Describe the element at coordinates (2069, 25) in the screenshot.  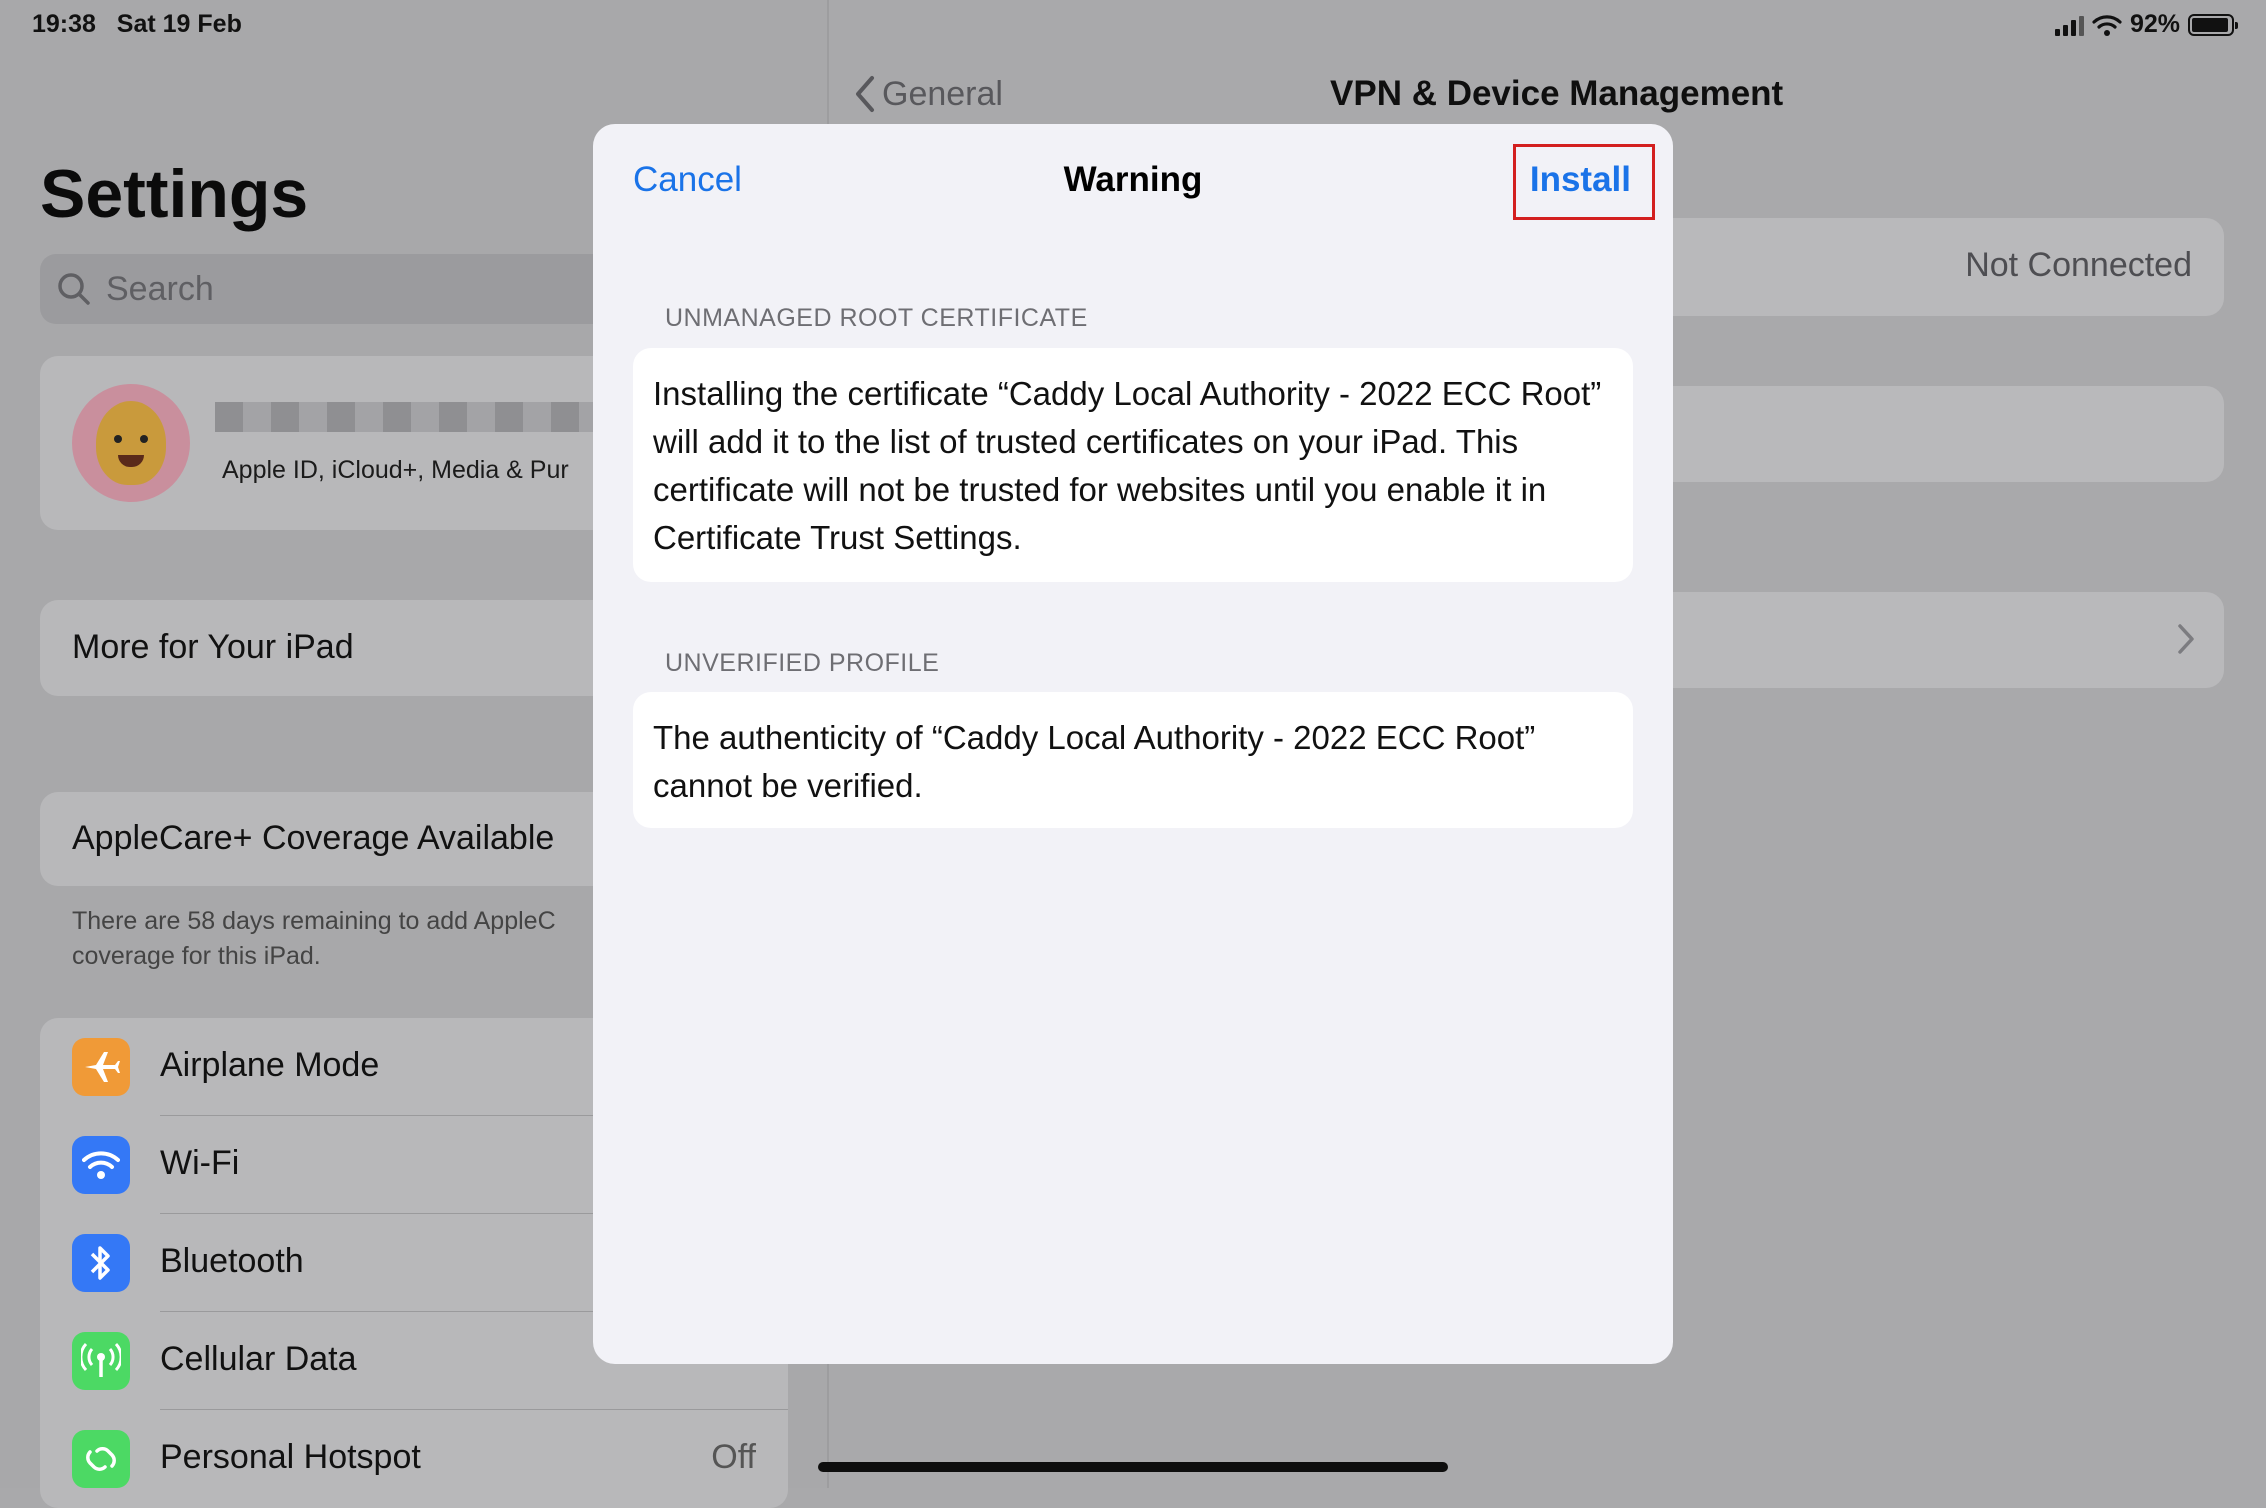
I see `cellular-signal-icon` at that location.